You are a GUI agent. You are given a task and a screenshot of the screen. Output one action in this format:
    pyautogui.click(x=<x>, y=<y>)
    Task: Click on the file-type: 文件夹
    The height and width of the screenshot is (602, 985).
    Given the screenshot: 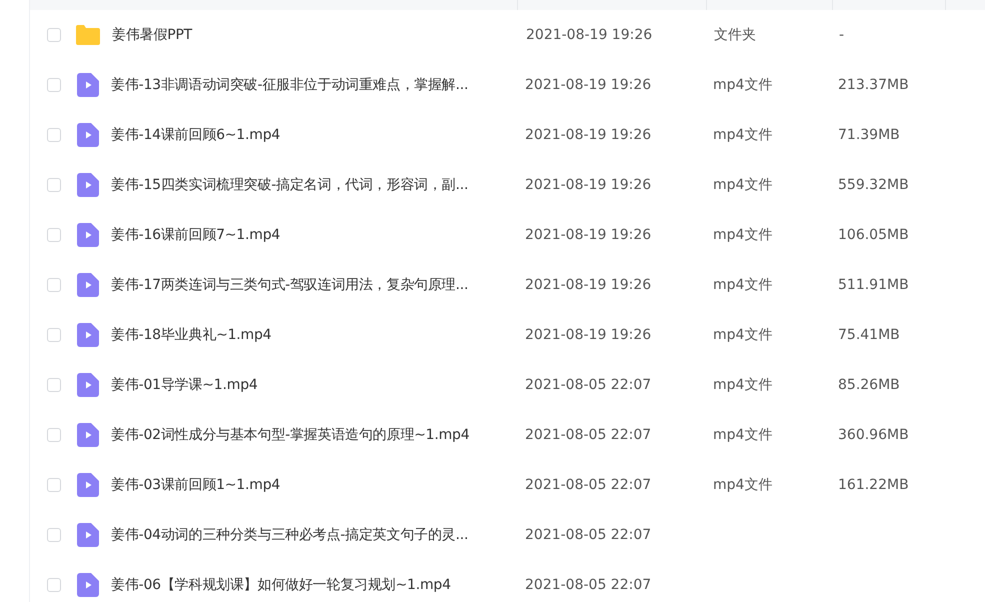 What is the action you would take?
    pyautogui.click(x=735, y=35)
    